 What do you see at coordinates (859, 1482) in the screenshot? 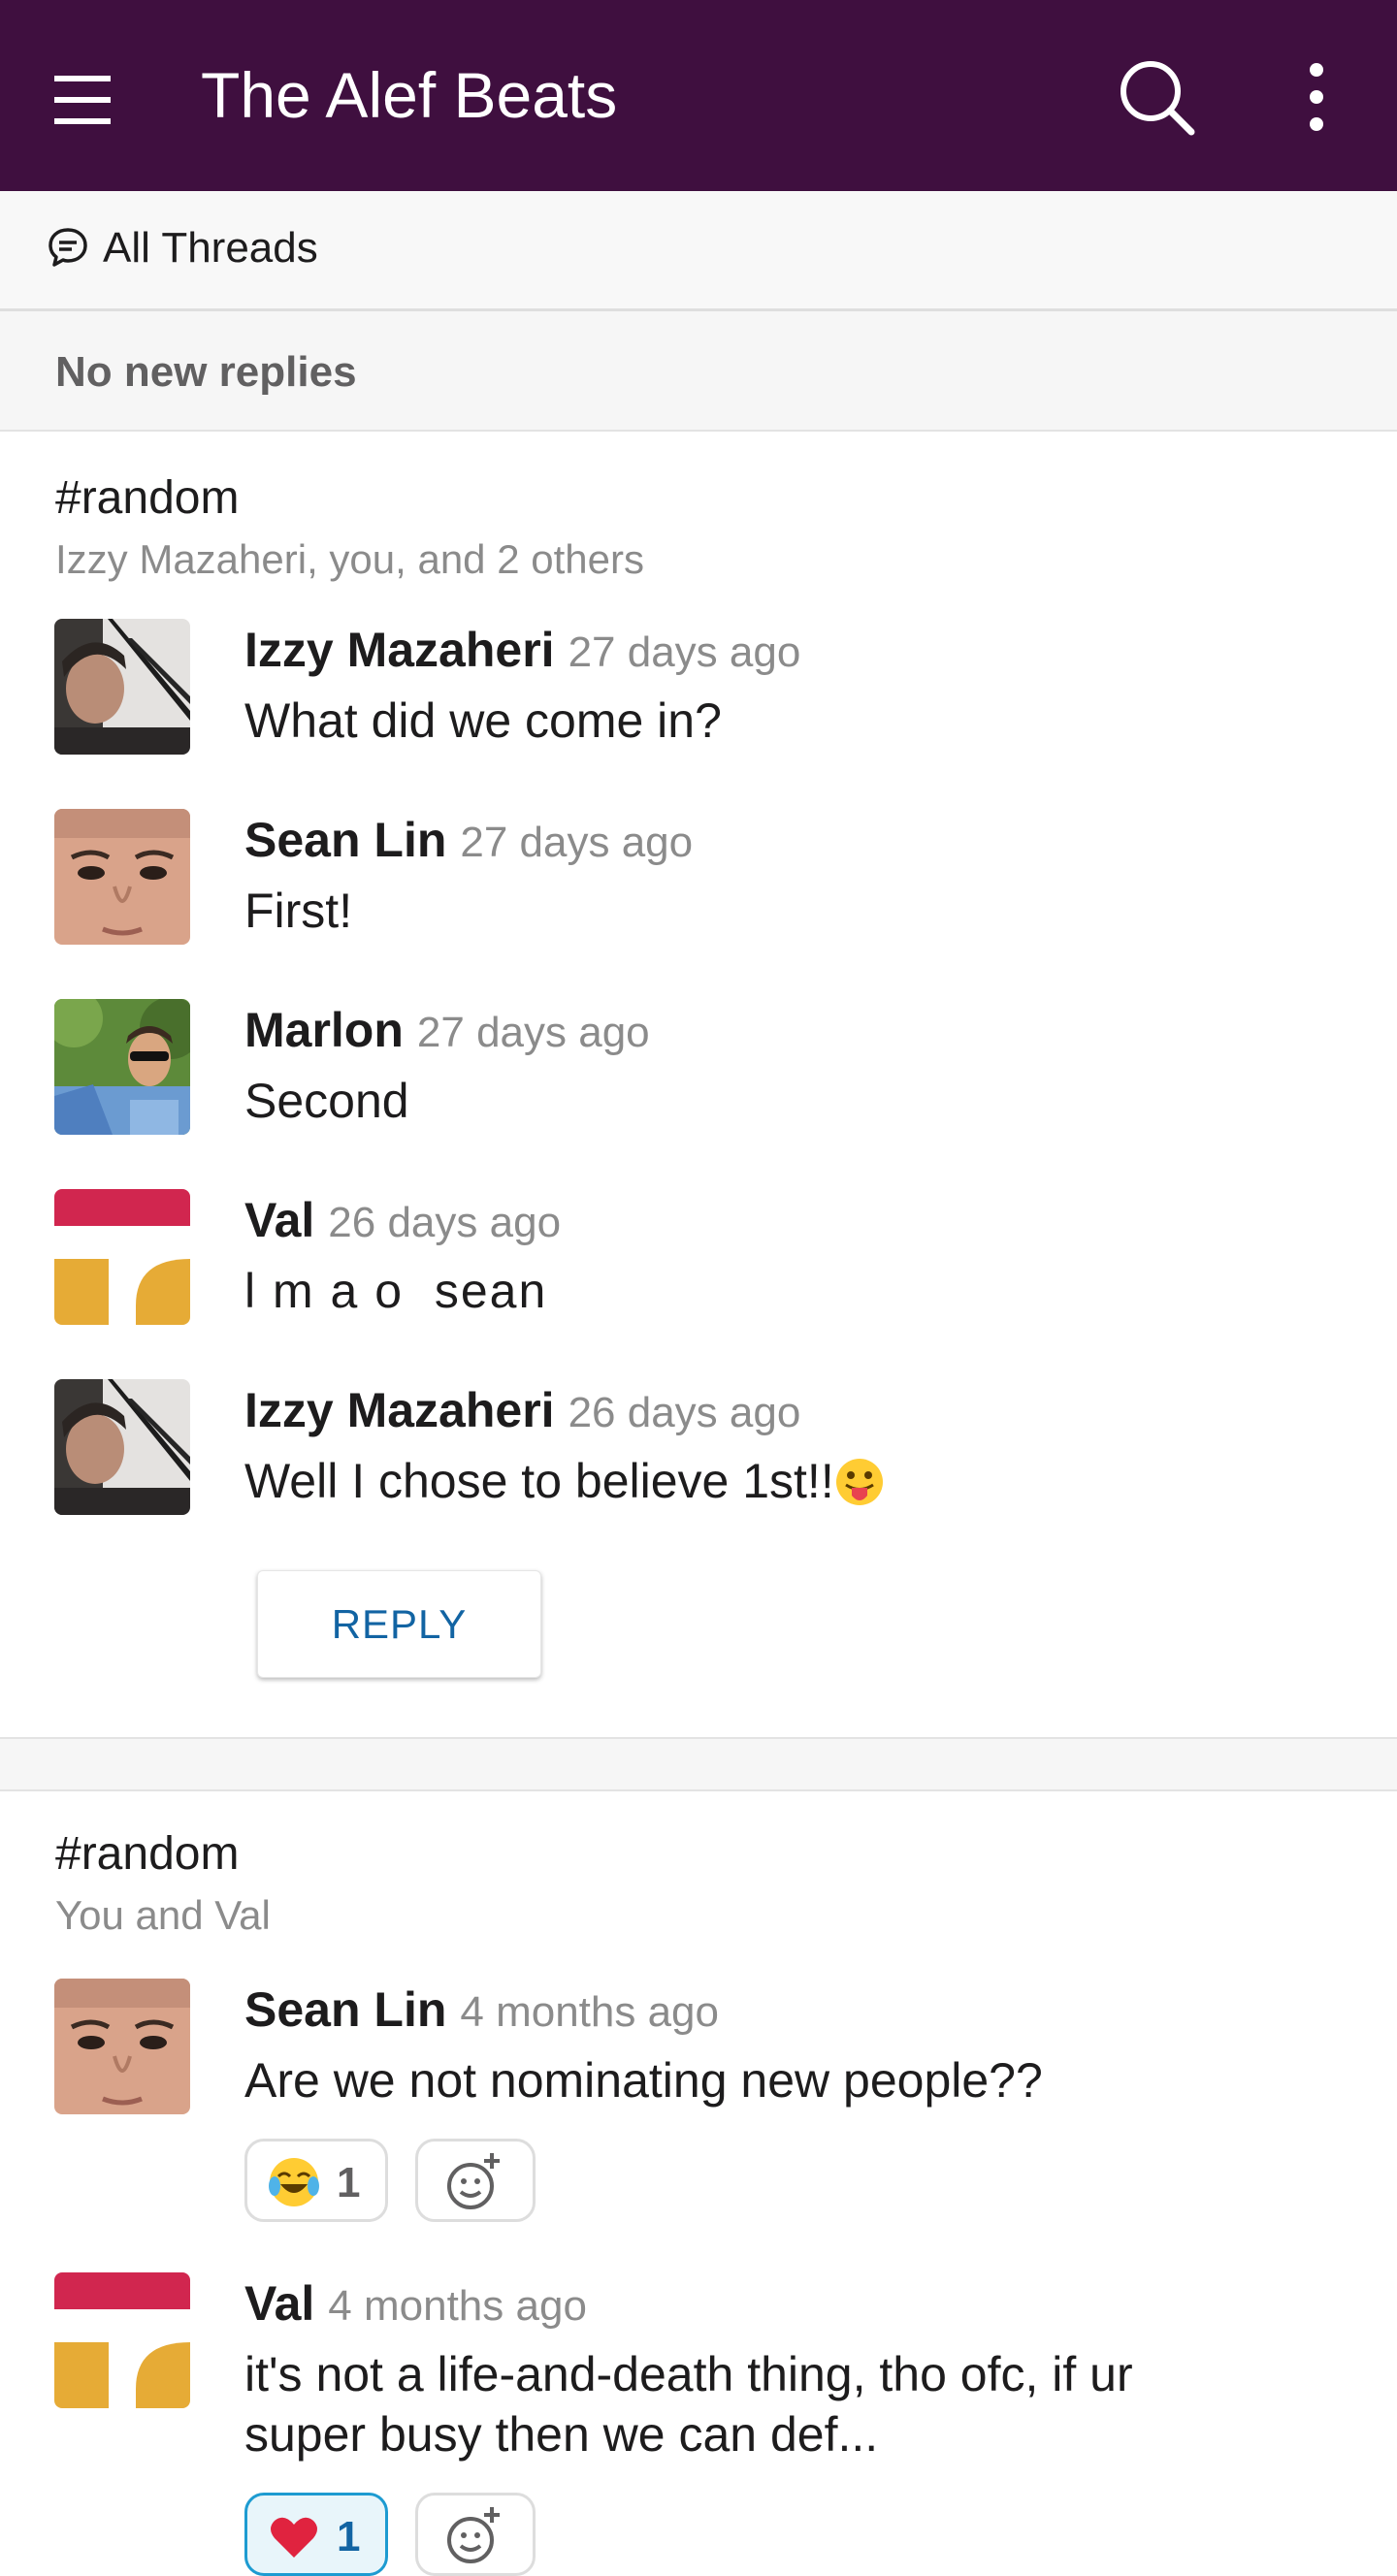
I see `tongue-face-emoji` at bounding box center [859, 1482].